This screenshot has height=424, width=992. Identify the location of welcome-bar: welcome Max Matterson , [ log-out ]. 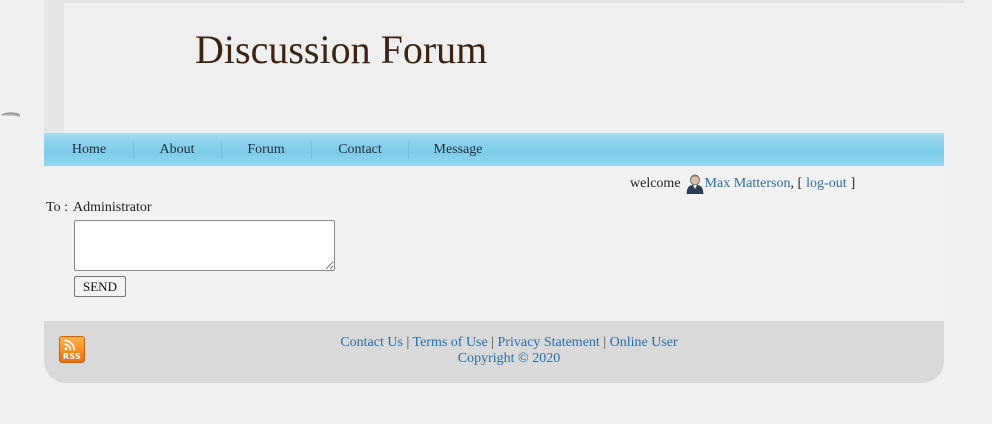
(742, 184).